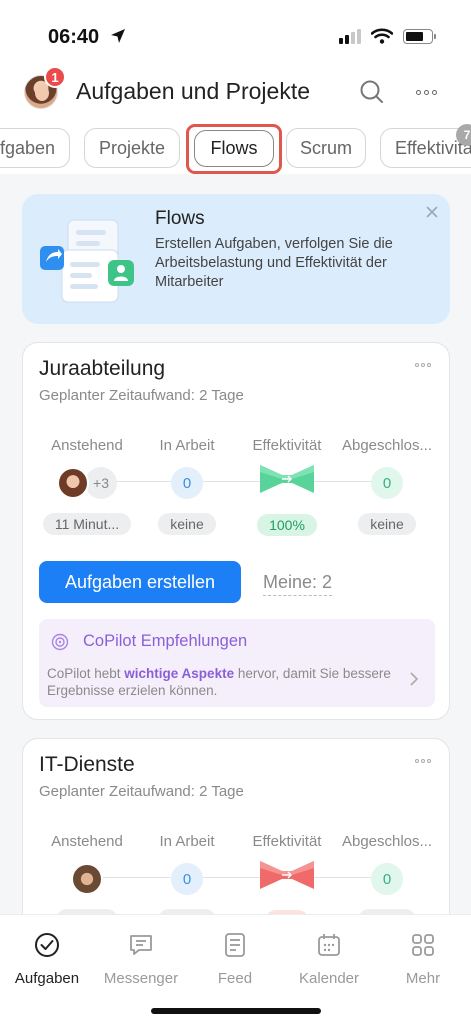 This screenshot has width=471, height=1024. What do you see at coordinates (87, 764) in the screenshot?
I see `flow-title: IT-Dienste` at bounding box center [87, 764].